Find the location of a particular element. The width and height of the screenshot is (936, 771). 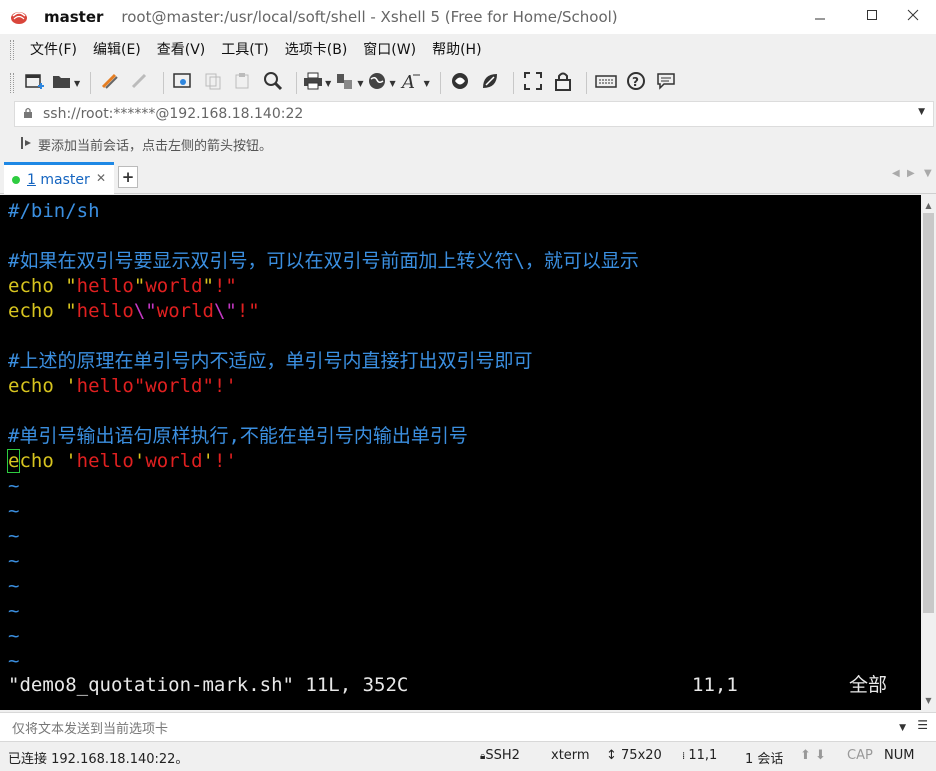

tab-list-icon: ▼ is located at coordinates (928, 173).